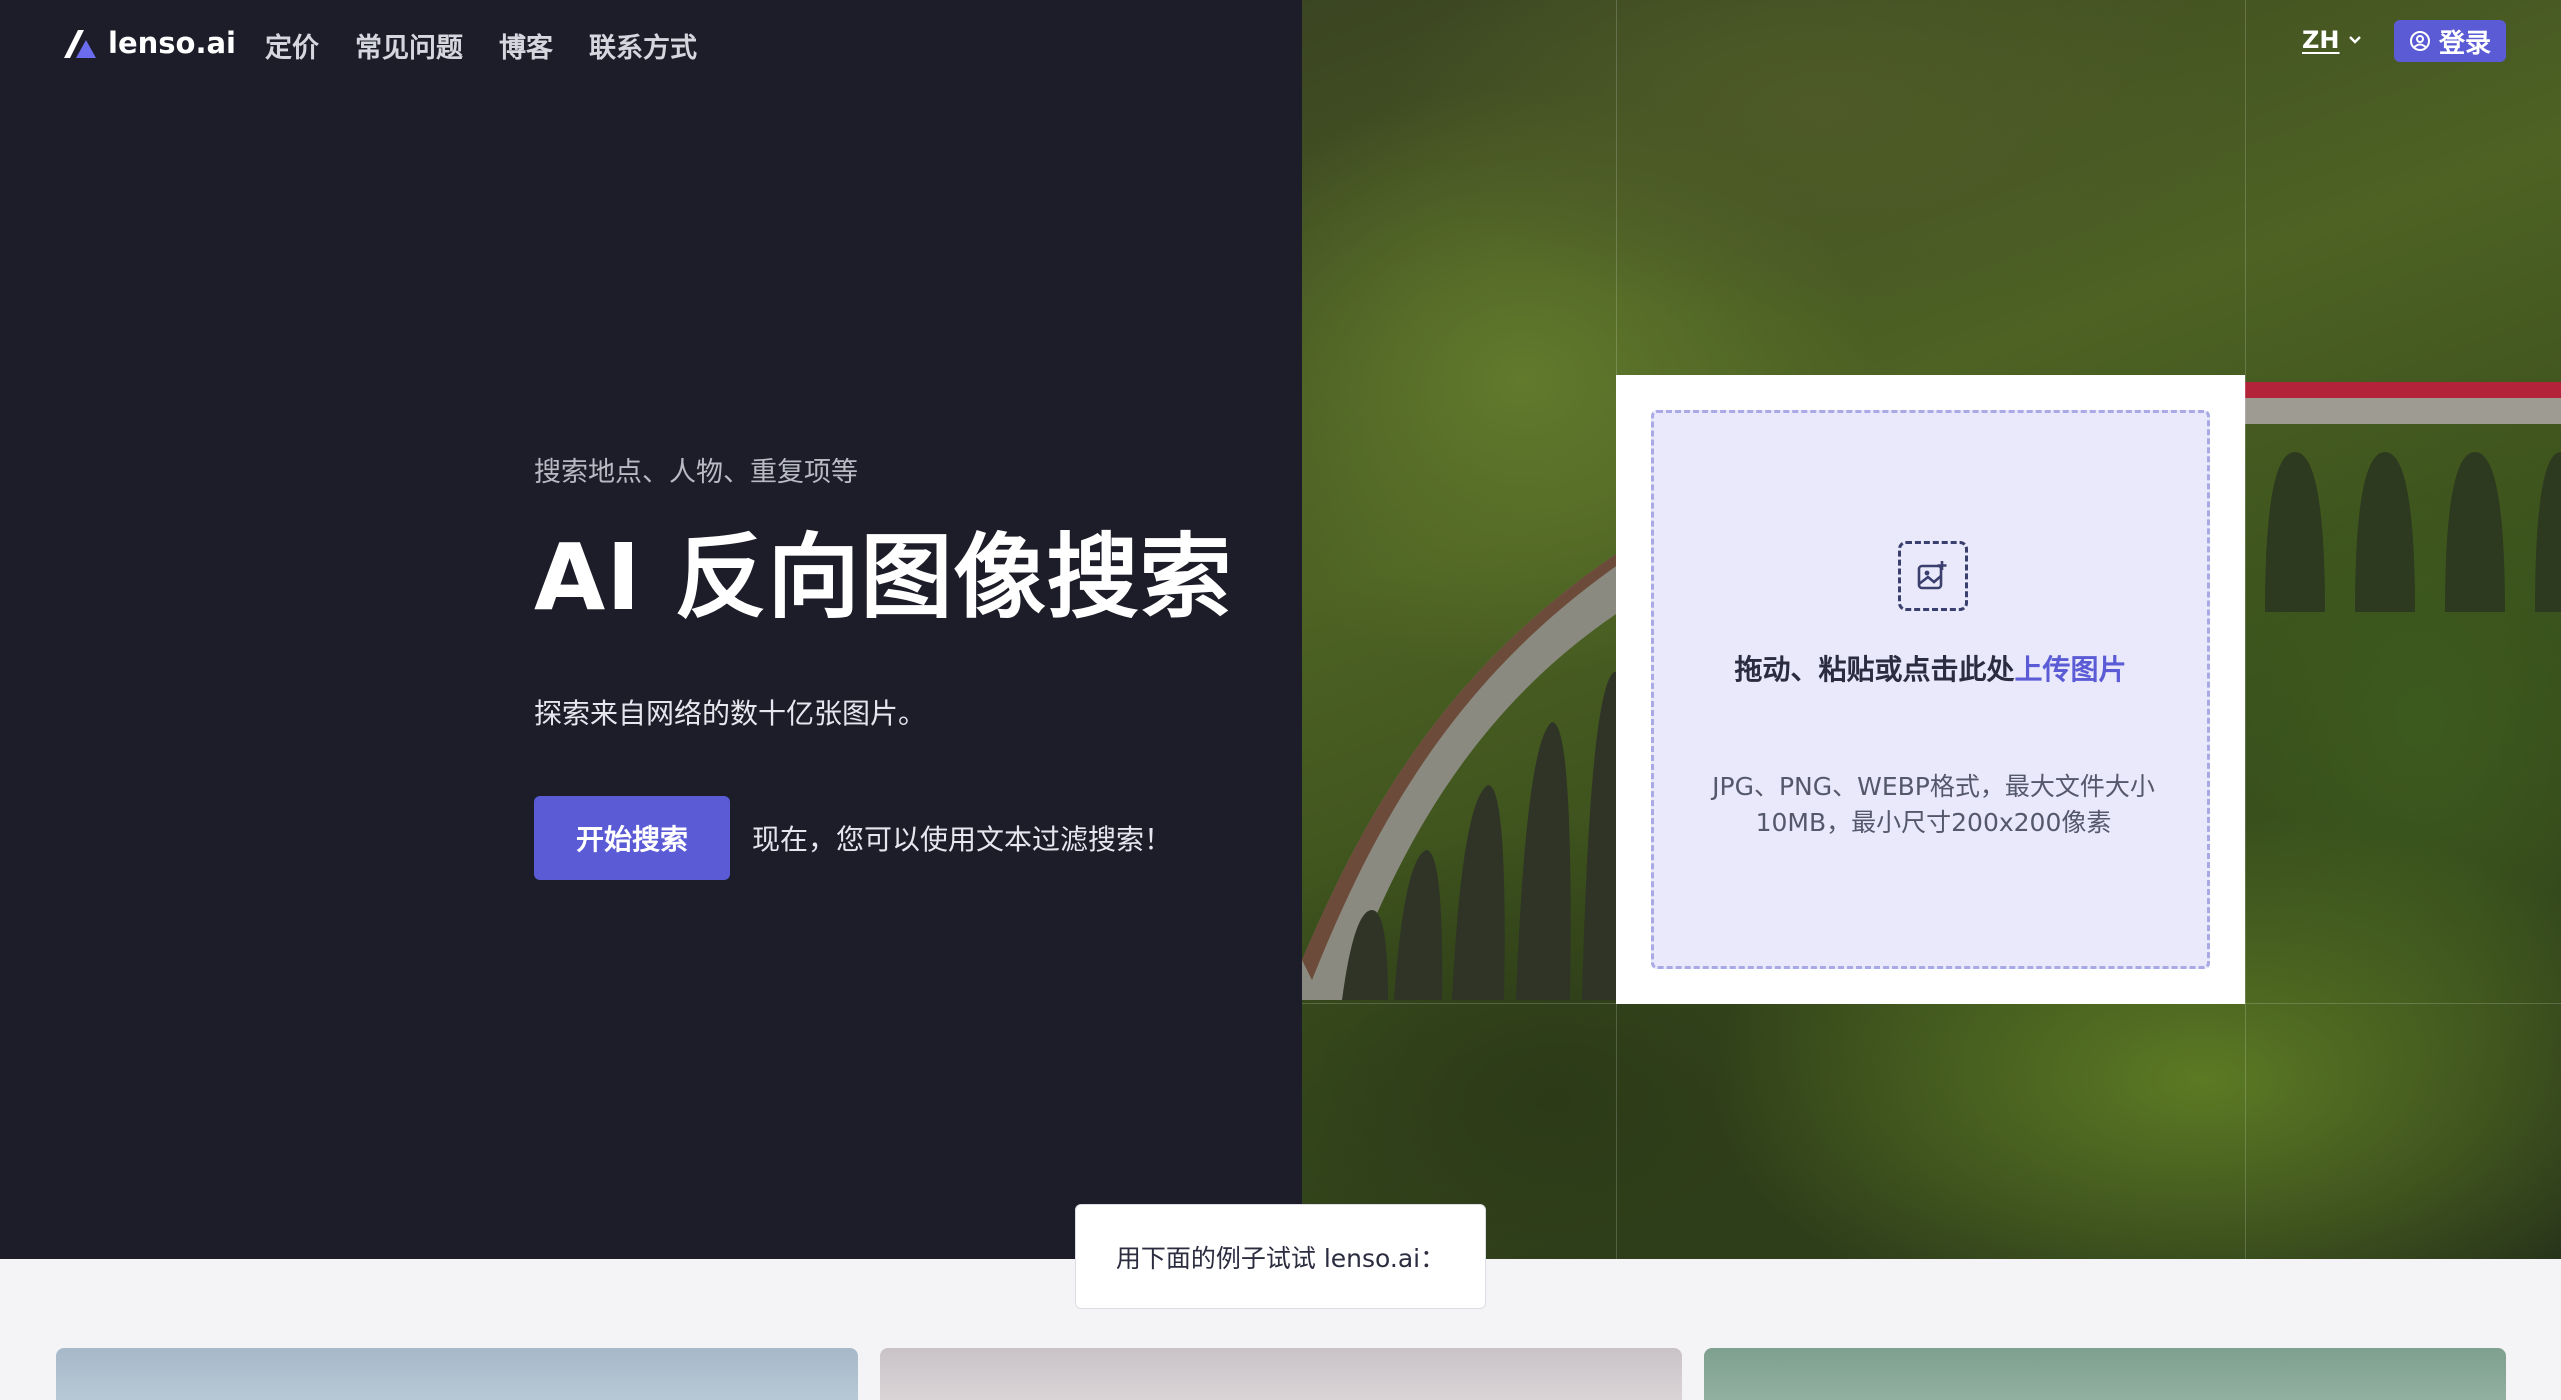 This screenshot has width=2561, height=1400. Describe the element at coordinates (2464, 43) in the screenshot. I see `login-label: 登录` at that location.